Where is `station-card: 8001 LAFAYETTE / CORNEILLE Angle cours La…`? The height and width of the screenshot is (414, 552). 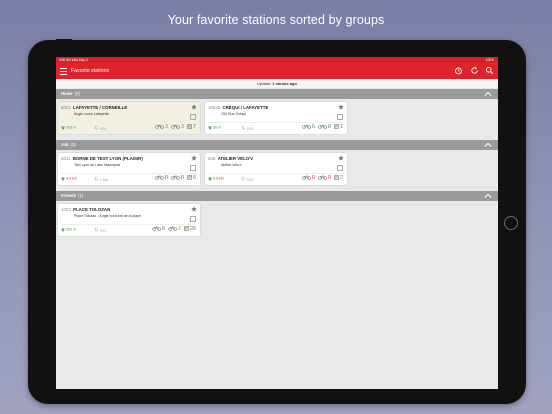
station-card: 8001 LAFAYETTE / CORNEILLE Angle cours La… is located at coordinates (129, 118).